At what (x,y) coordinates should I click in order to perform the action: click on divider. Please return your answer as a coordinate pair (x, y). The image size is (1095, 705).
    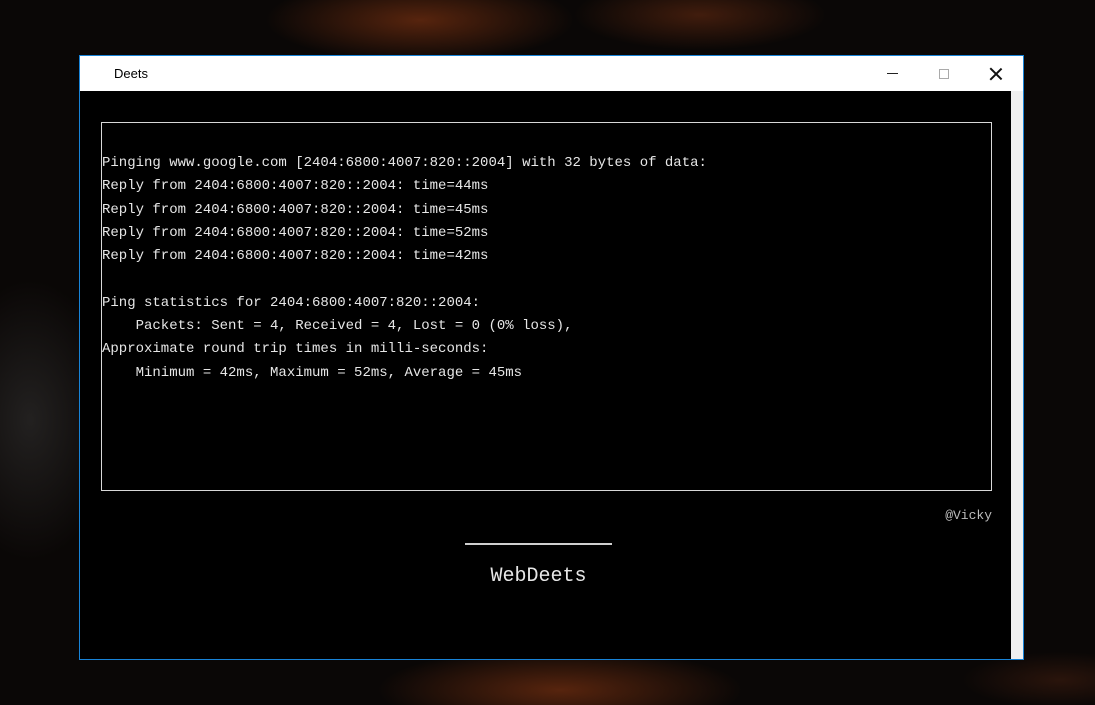
    Looking at the image, I should click on (538, 544).